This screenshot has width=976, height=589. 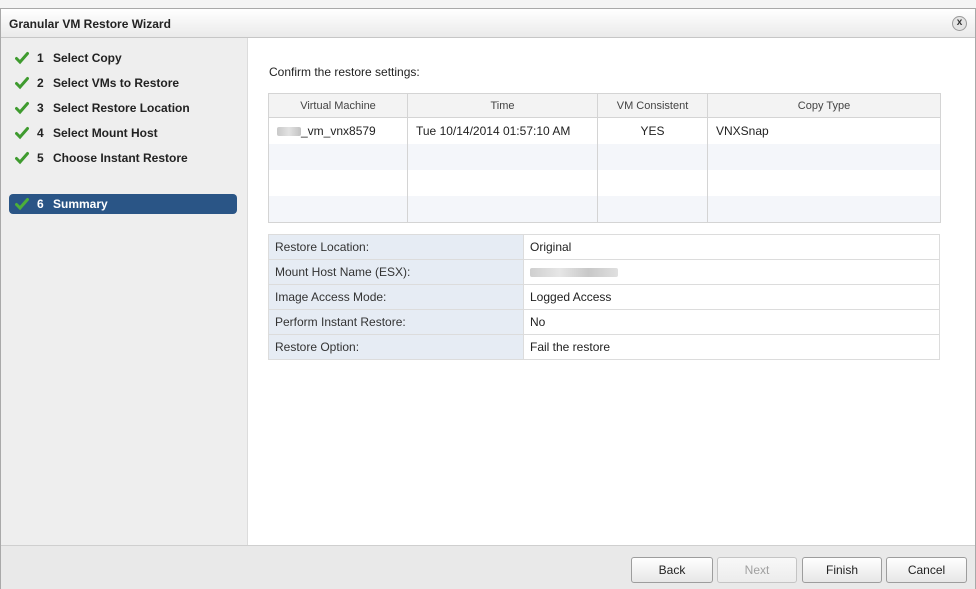 What do you see at coordinates (672, 570) in the screenshot?
I see `back-button: Back` at bounding box center [672, 570].